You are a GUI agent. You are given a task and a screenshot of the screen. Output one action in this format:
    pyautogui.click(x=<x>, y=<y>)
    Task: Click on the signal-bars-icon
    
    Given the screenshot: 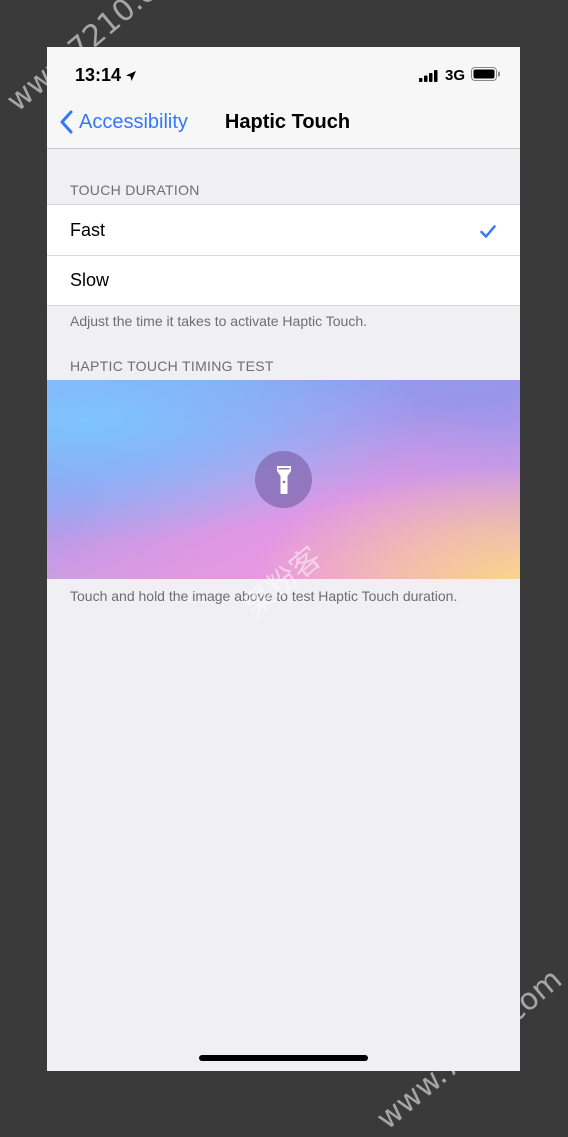 What is the action you would take?
    pyautogui.click(x=429, y=78)
    